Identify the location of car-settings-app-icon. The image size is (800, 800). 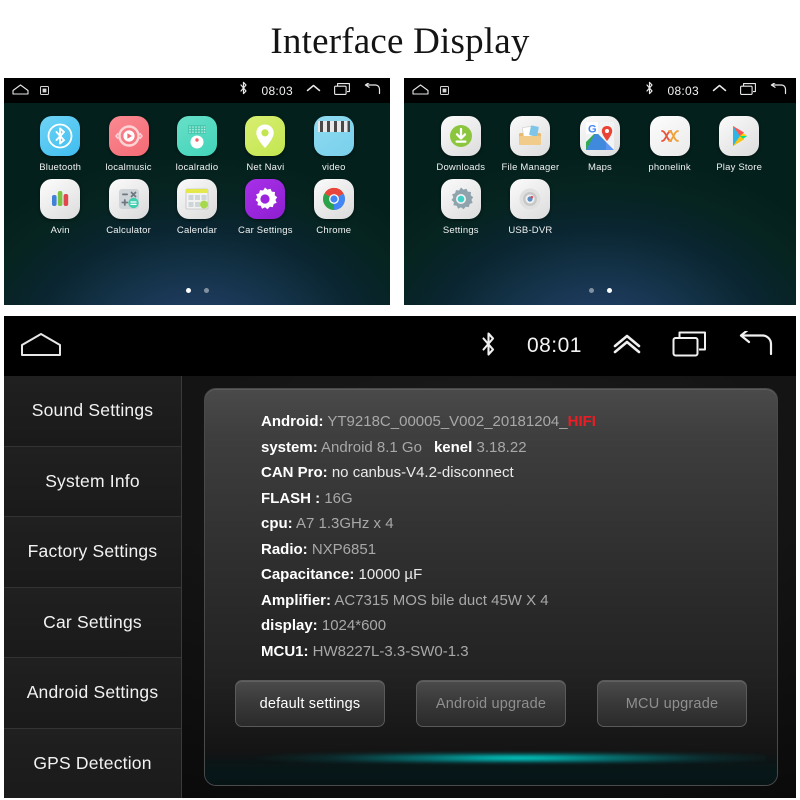
(265, 199).